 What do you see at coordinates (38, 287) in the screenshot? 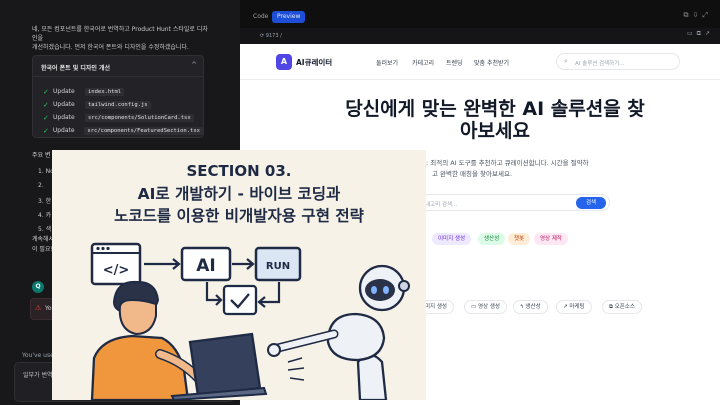
I see `user-avatar: Q` at bounding box center [38, 287].